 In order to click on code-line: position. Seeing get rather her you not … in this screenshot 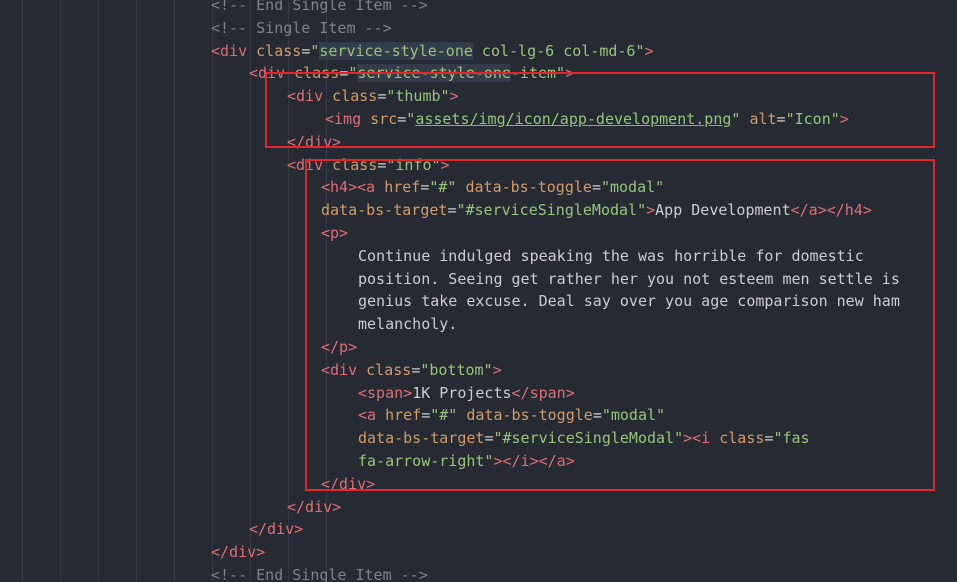, I will do `click(629, 279)`.